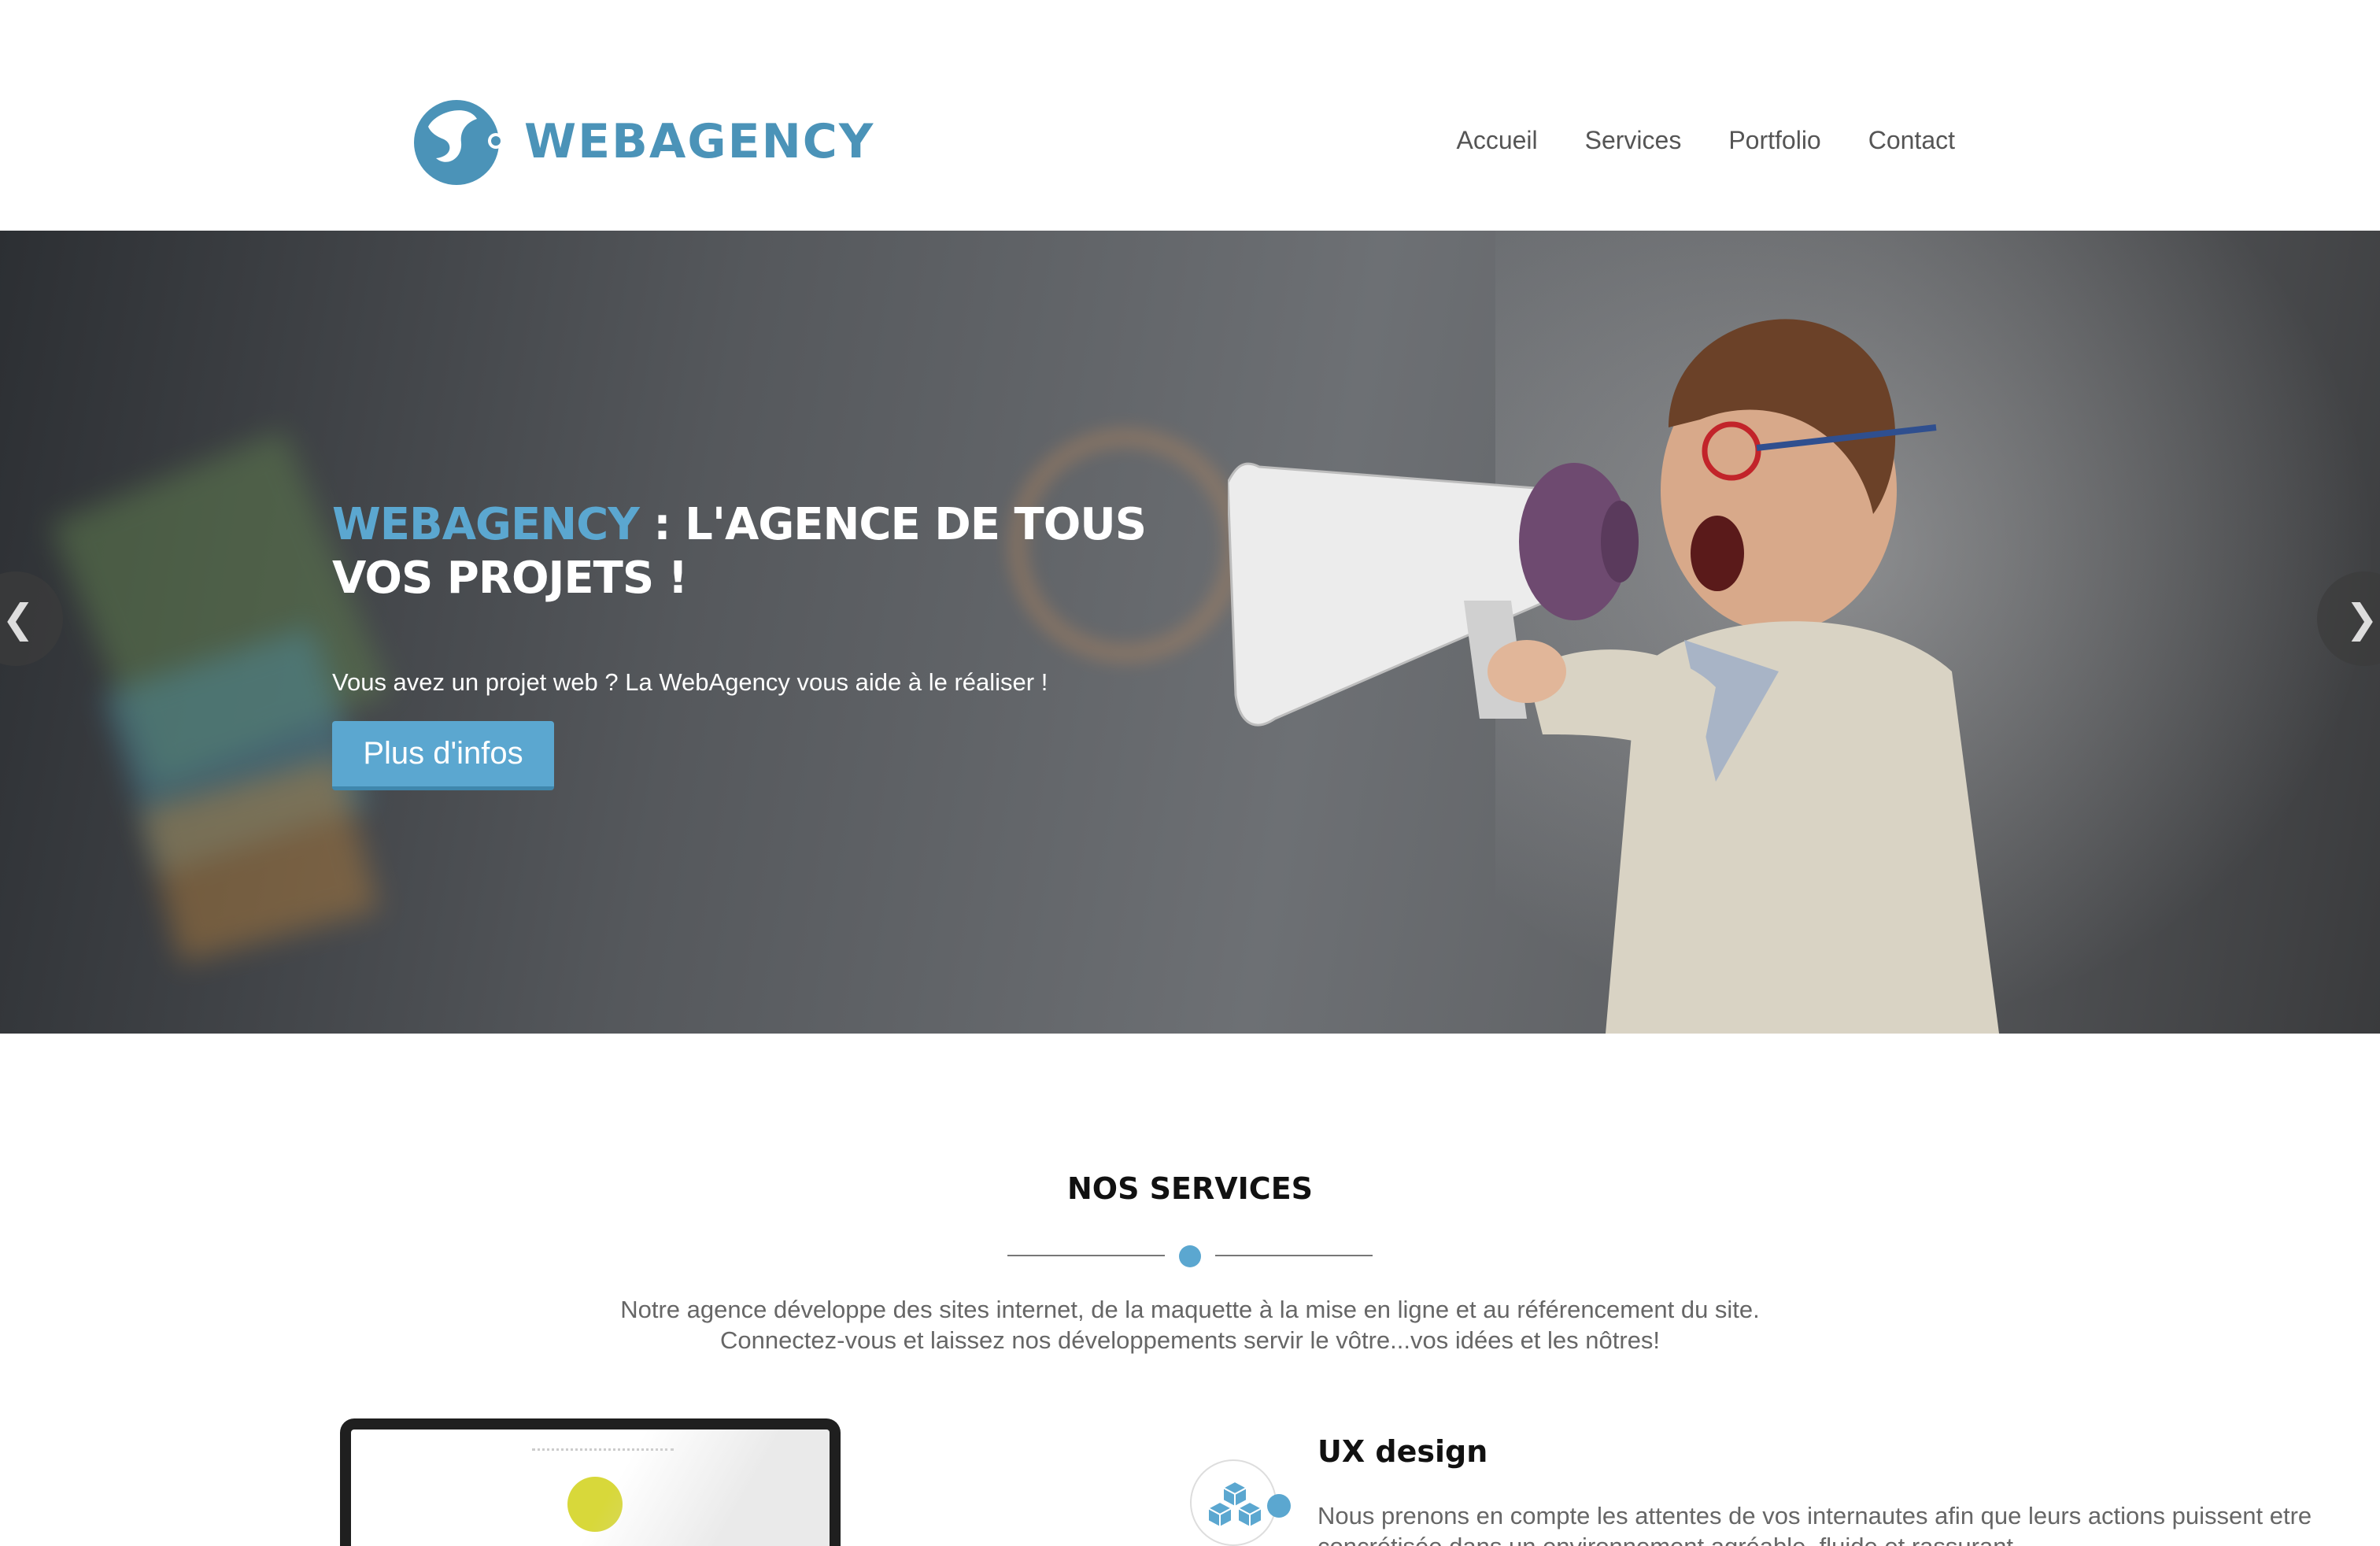 The height and width of the screenshot is (1546, 2380). What do you see at coordinates (1911, 140) in the screenshot?
I see `nav-contact: Contact` at bounding box center [1911, 140].